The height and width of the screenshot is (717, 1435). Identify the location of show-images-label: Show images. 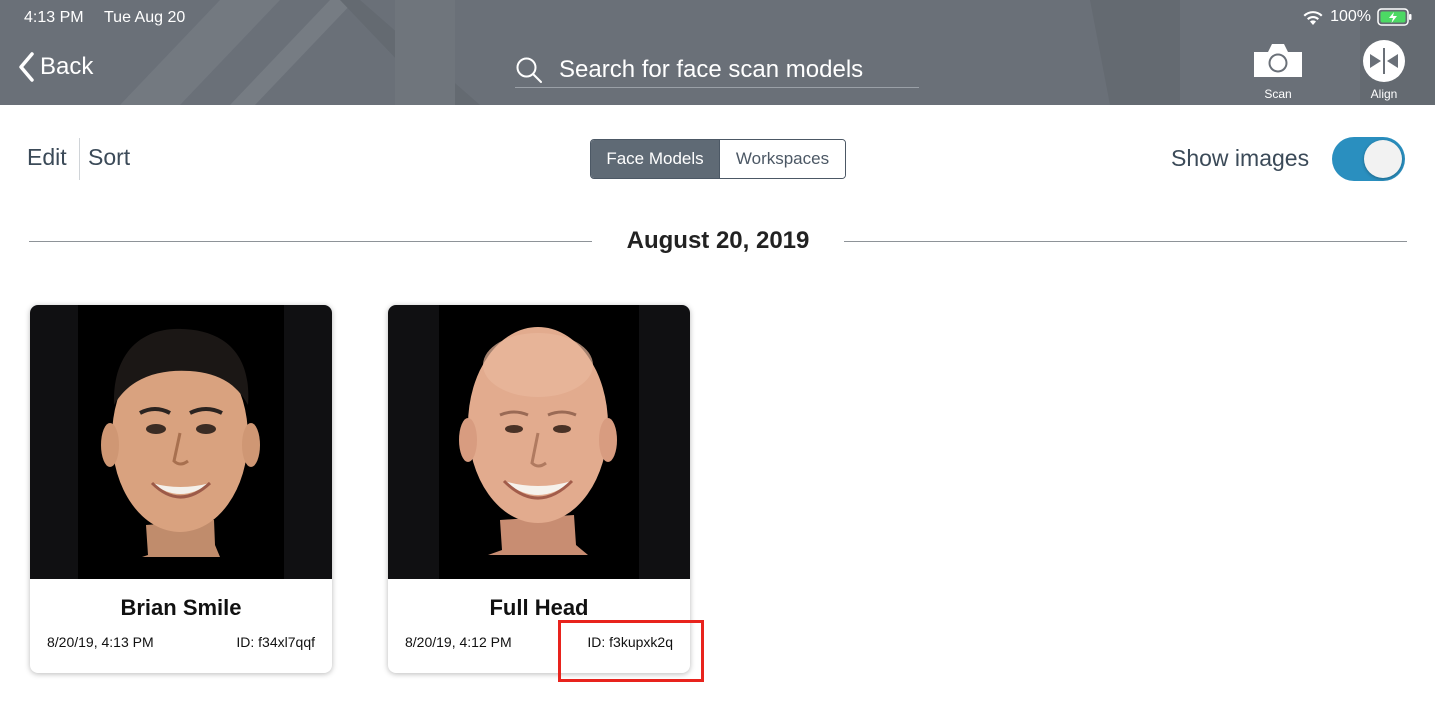
(1240, 158).